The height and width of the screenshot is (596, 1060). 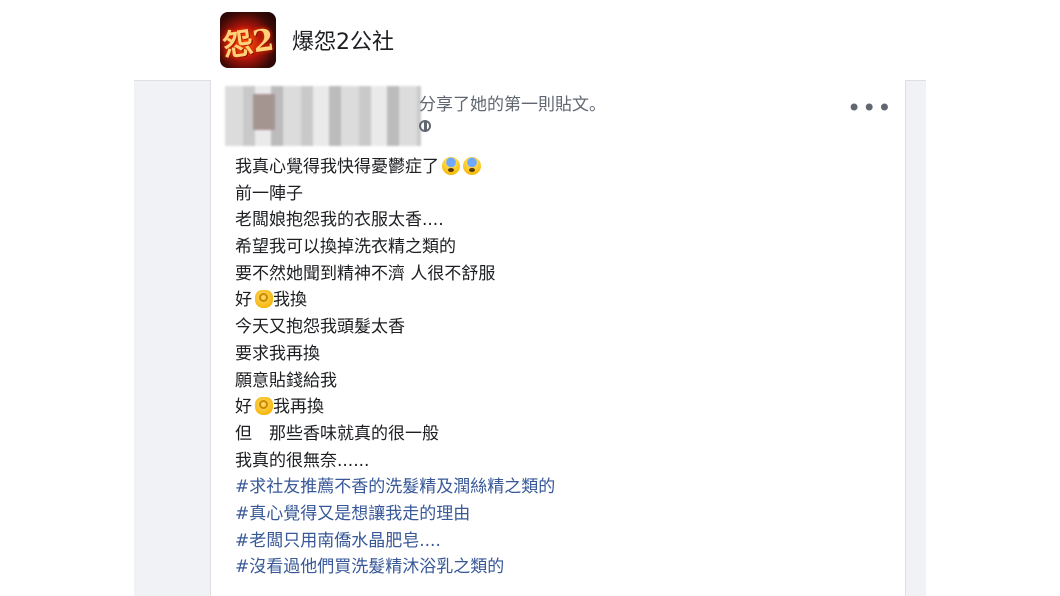 What do you see at coordinates (555, 167) in the screenshot?
I see `post-line: 我真心覺得我快得憂鬱症了` at bounding box center [555, 167].